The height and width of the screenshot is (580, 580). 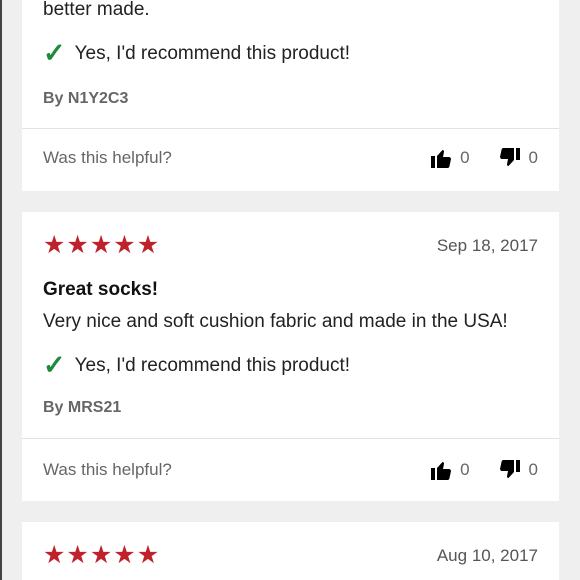 What do you see at coordinates (82, 407) in the screenshot?
I see `review-author: By MRS21` at bounding box center [82, 407].